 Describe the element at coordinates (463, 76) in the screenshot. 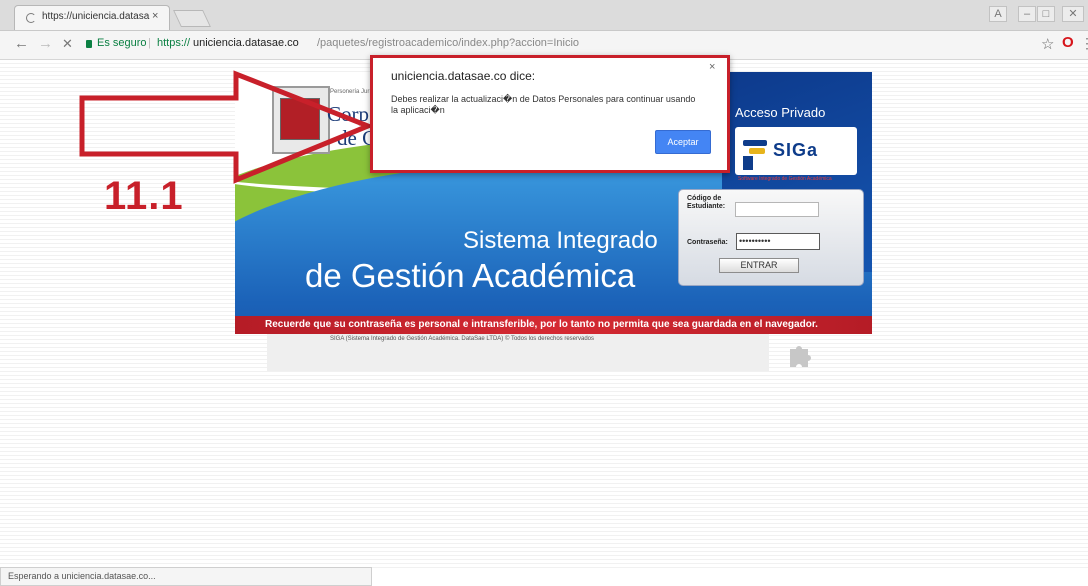

I see `dialog-title: uniciencia.datasae.co dice:` at that location.